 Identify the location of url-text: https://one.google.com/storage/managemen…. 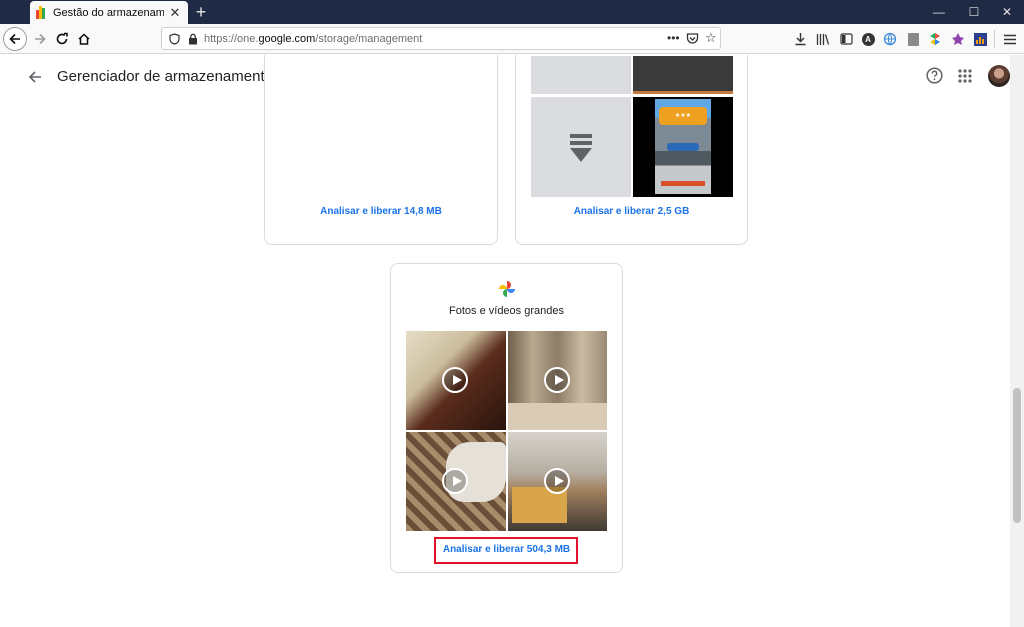
(313, 39).